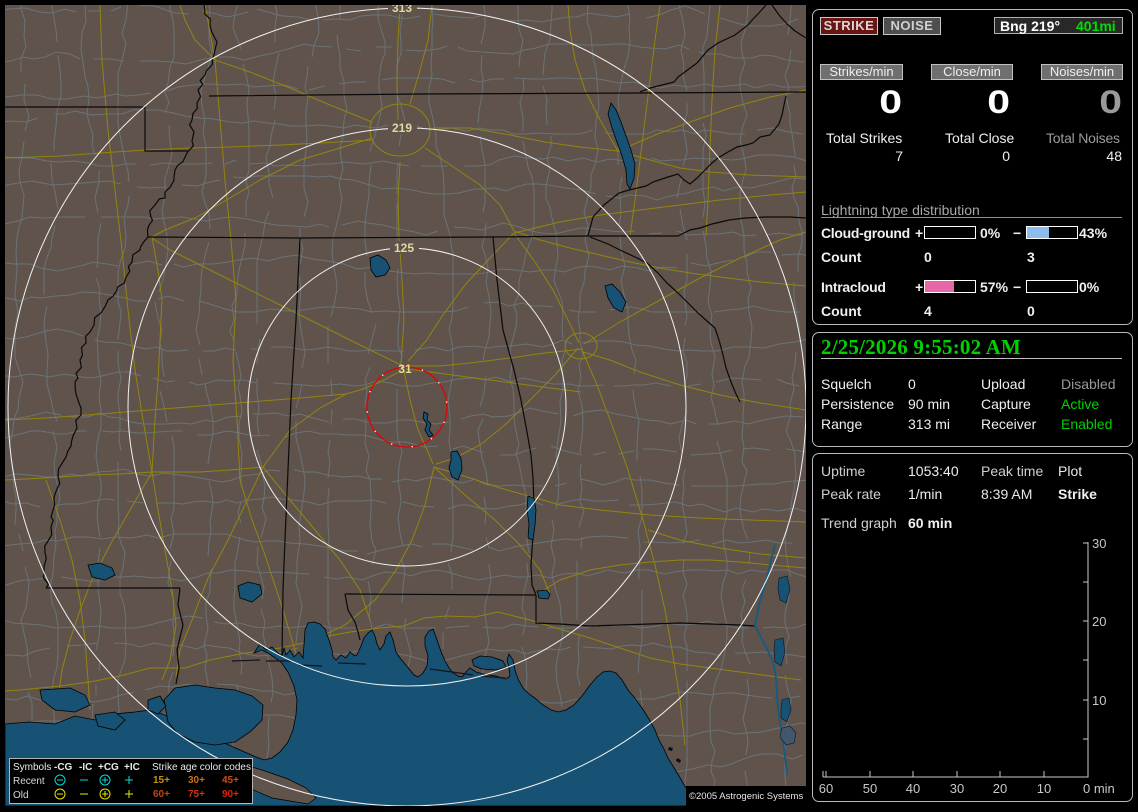  Describe the element at coordinates (913, 788) in the screenshot. I see `svg-text: 40` at that location.